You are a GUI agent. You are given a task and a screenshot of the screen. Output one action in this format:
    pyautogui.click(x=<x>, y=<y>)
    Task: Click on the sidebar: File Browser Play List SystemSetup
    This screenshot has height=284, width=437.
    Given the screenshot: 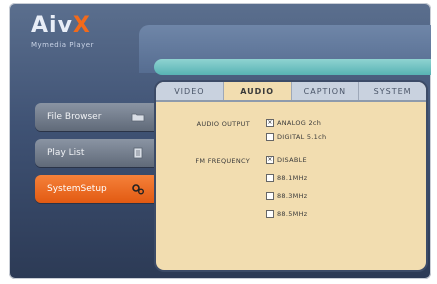 What is the action you would take?
    pyautogui.click(x=95, y=157)
    